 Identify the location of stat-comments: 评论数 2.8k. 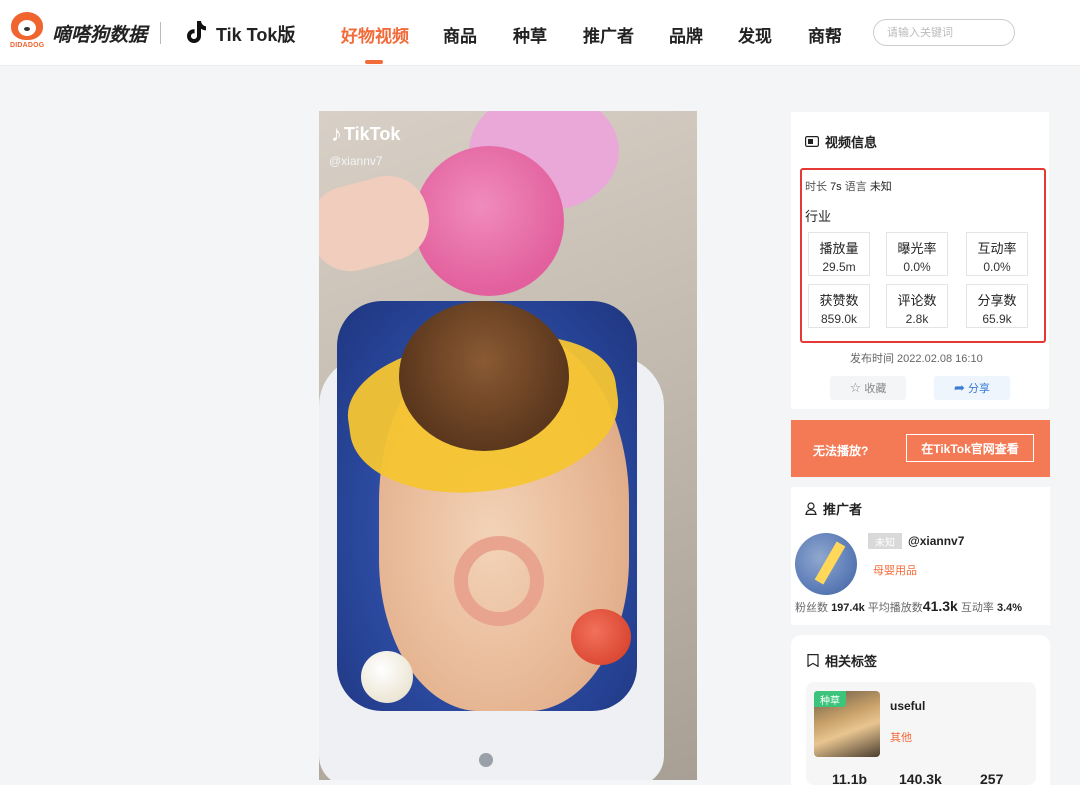
(917, 306).